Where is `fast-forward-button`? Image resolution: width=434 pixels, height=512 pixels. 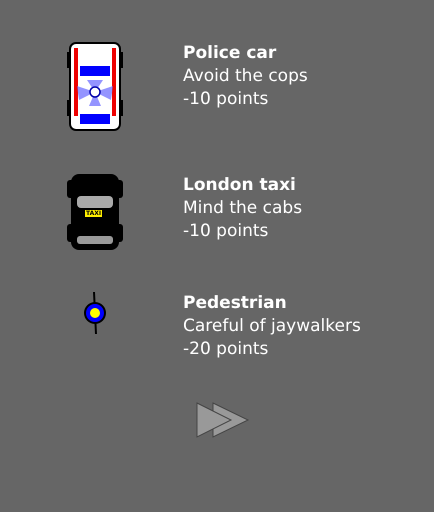
fast-forward-button is located at coordinates (223, 420).